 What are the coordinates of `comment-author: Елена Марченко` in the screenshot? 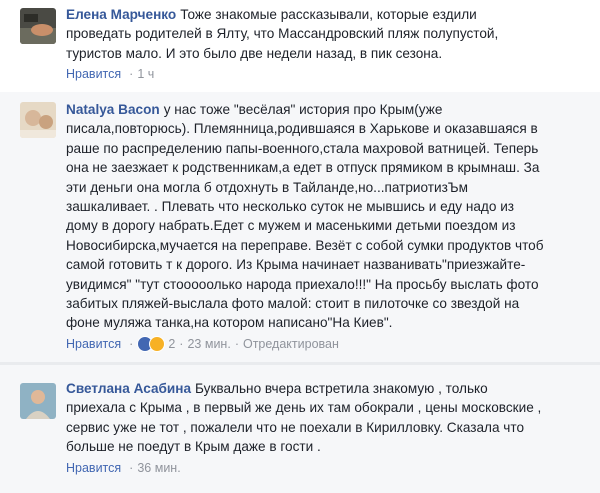 It's located at (121, 14).